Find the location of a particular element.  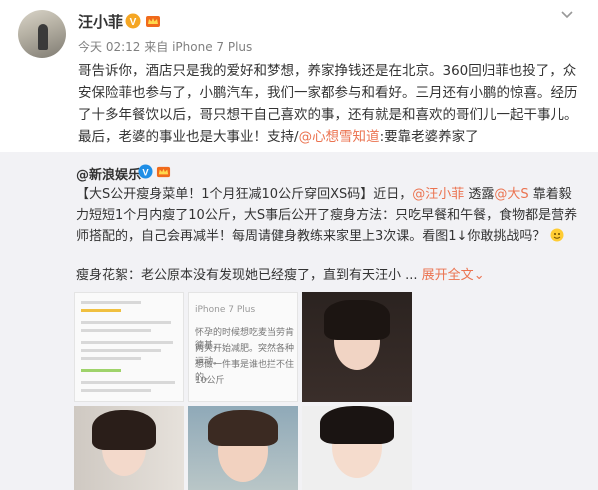

user-name: 汪小菲 is located at coordinates (100, 21).